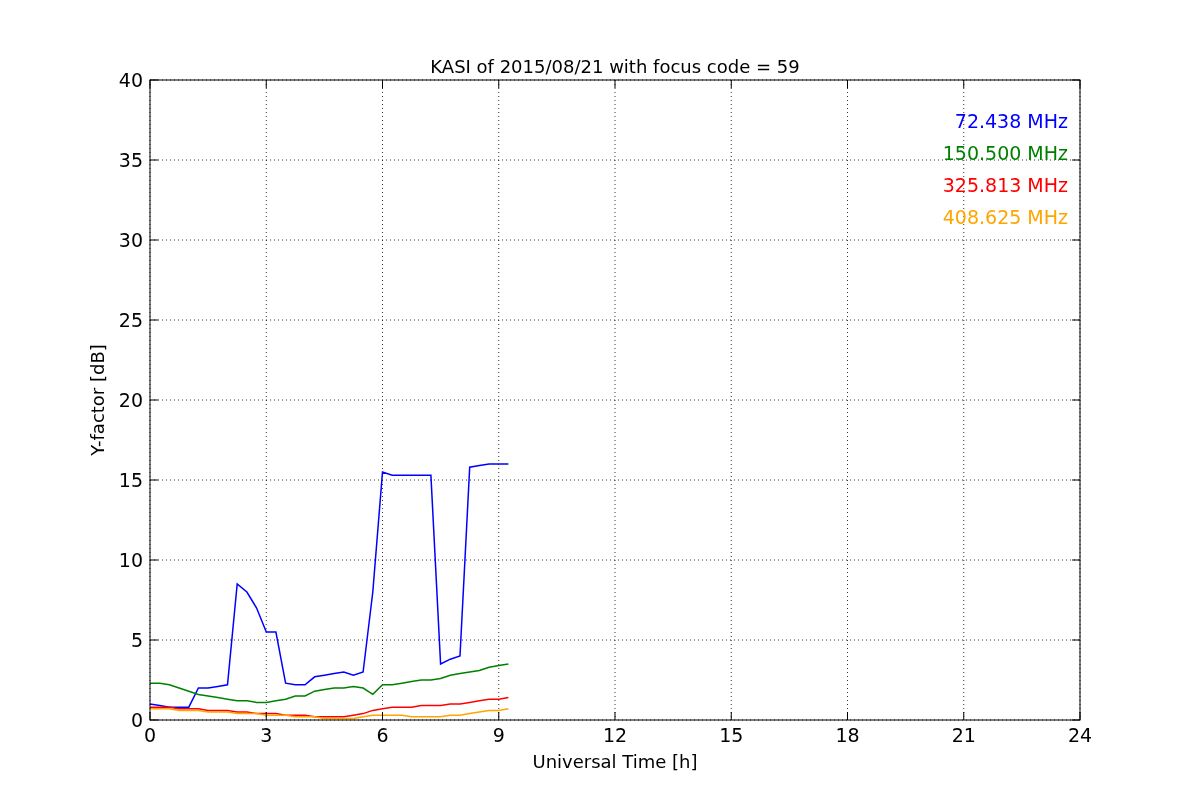  What do you see at coordinates (130, 160) in the screenshot?
I see `y-tick-label: 35` at bounding box center [130, 160].